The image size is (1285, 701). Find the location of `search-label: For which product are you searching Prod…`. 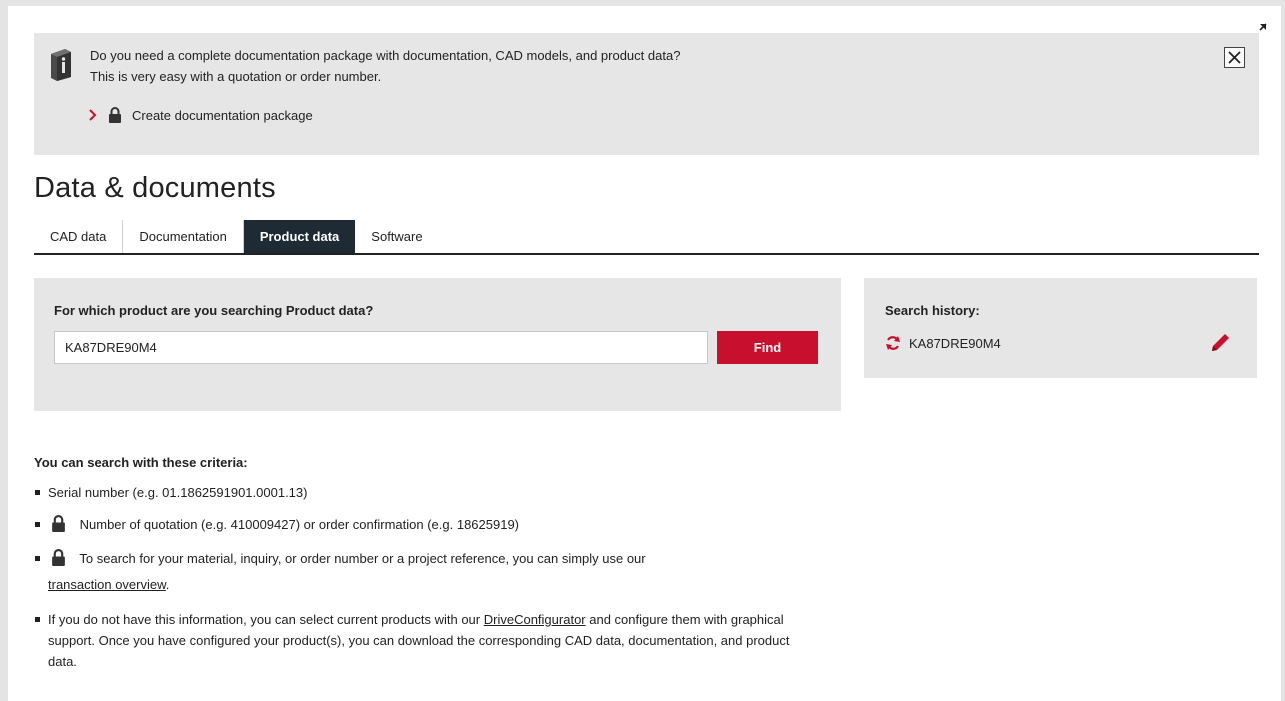

search-label: For which product are you searching Prod… is located at coordinates (214, 310).